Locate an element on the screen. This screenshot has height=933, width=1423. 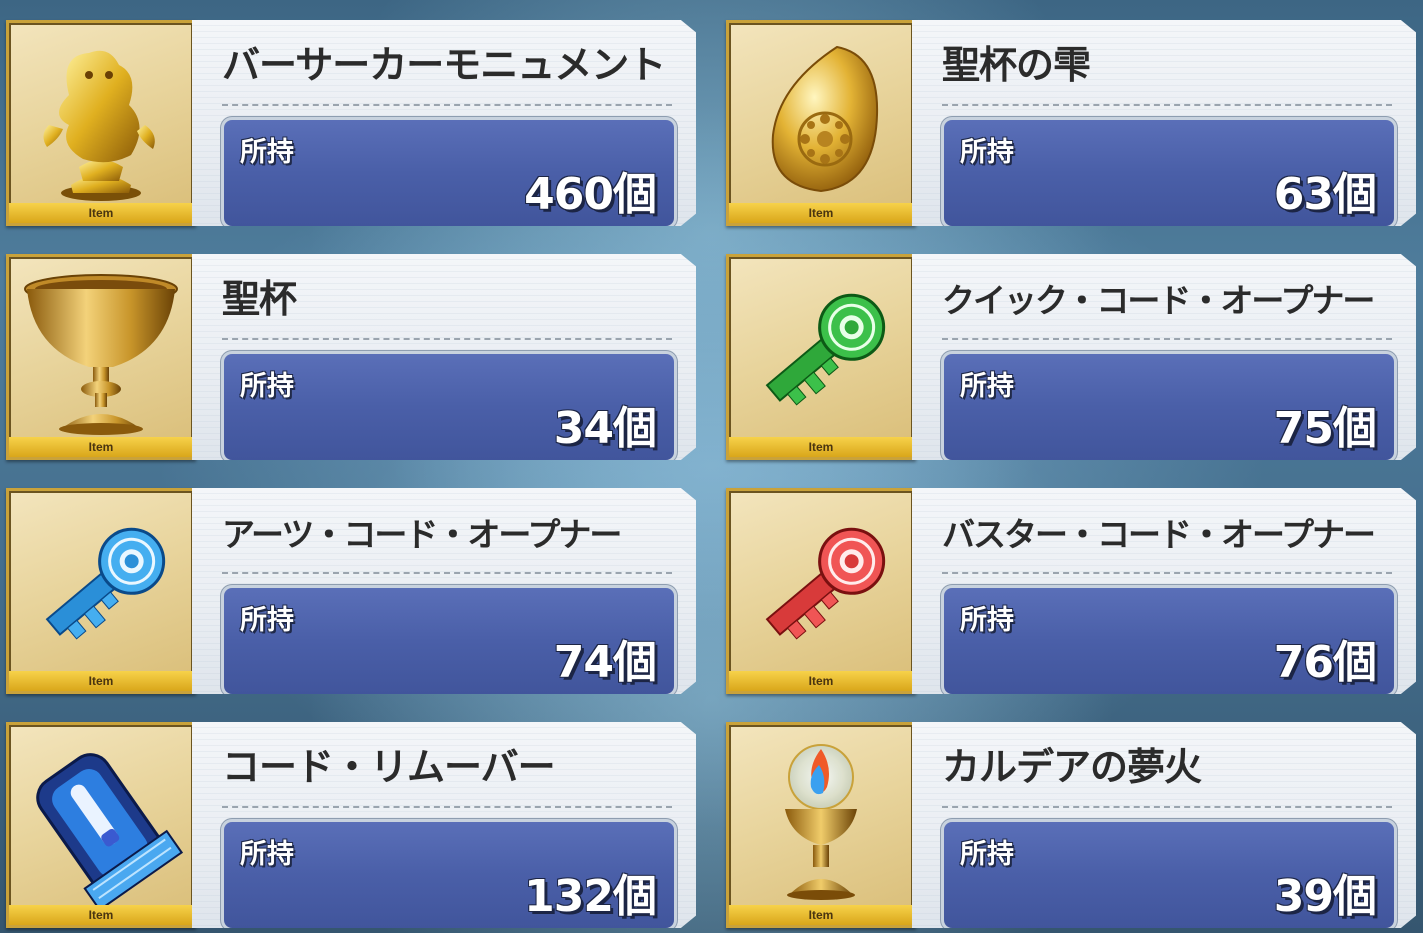
item-panel: アーツ・コード・オープナー 所持 74個 is located at coordinates (444, 591).